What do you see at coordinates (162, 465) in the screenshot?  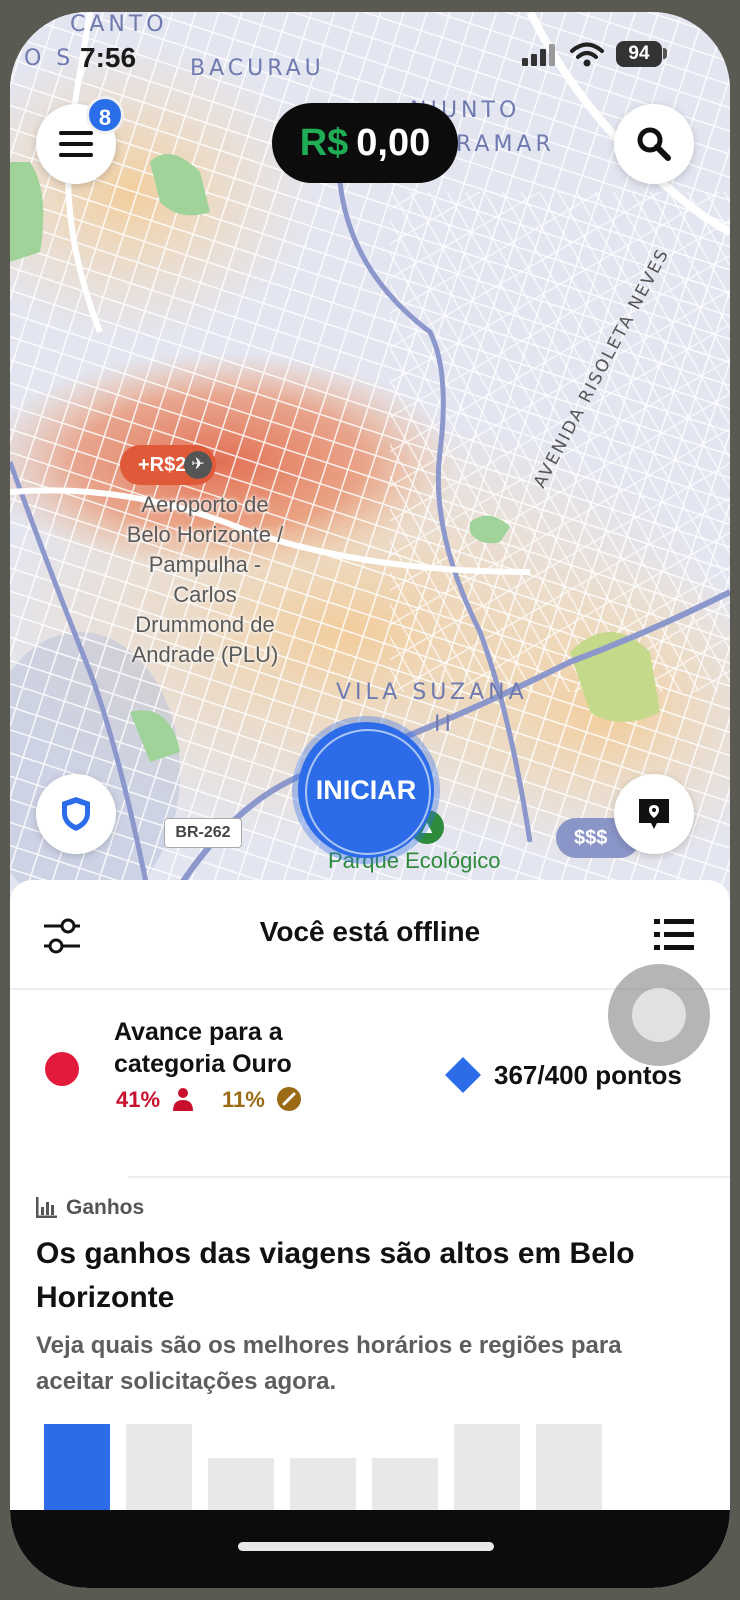 I see `surge-tag-label: +R$2` at bounding box center [162, 465].